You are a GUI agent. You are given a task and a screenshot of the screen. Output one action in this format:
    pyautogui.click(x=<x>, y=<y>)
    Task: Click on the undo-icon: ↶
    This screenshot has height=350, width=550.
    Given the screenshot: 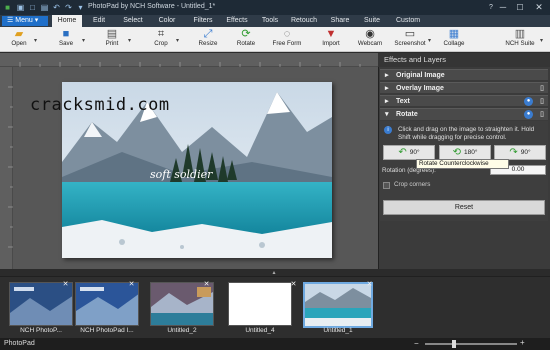 What is the action you would take?
    pyautogui.click(x=56, y=7)
    